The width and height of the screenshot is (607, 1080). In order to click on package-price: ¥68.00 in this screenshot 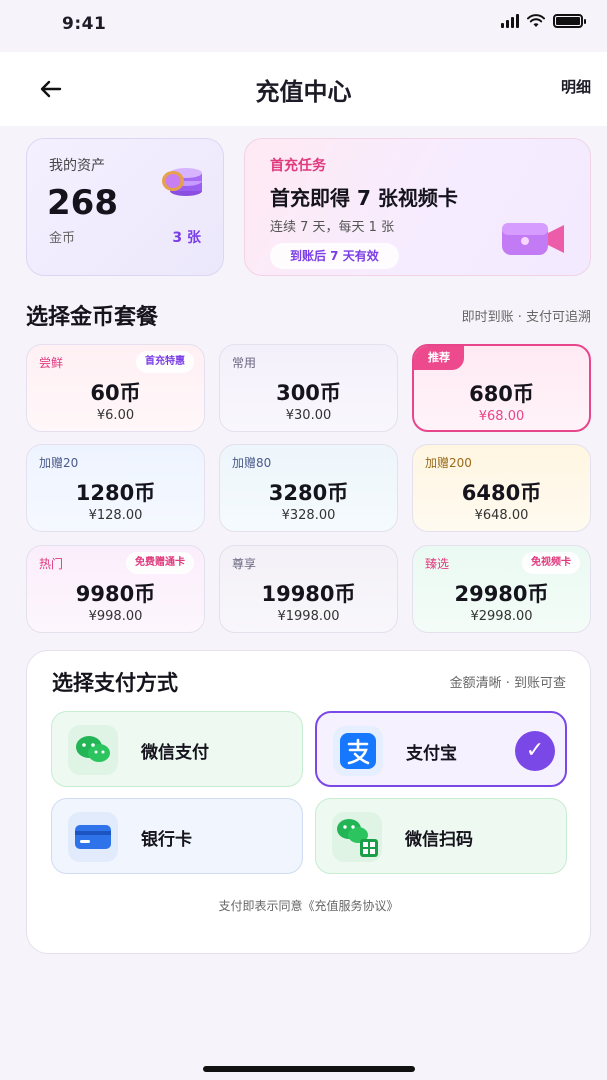, I will do `click(501, 416)`.